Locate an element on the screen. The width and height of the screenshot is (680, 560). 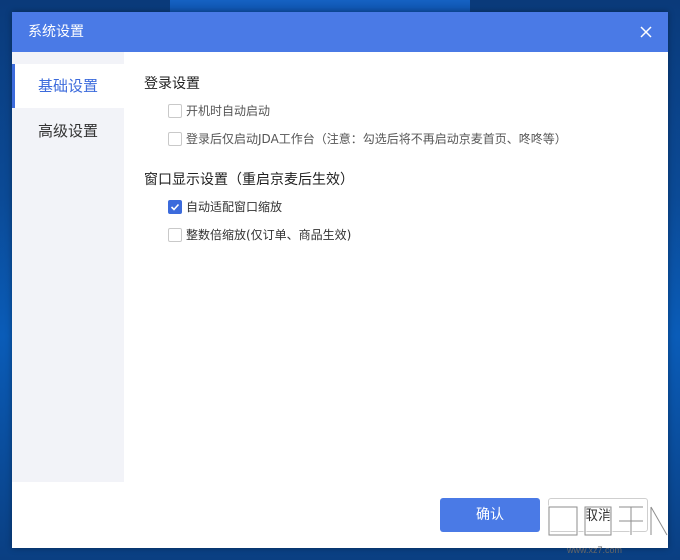
auto-scale-checkbox is located at coordinates (175, 207).